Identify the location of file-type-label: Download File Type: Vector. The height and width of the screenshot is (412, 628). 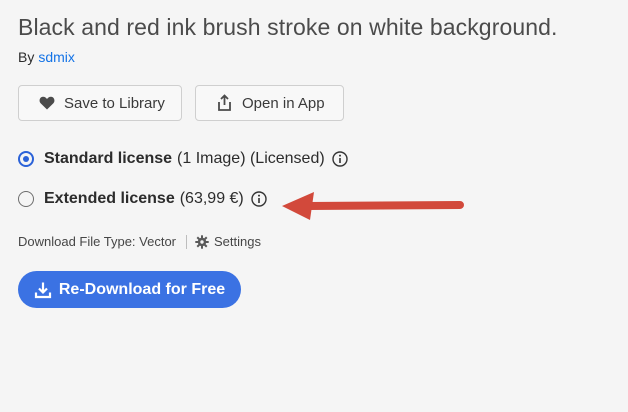
(97, 241).